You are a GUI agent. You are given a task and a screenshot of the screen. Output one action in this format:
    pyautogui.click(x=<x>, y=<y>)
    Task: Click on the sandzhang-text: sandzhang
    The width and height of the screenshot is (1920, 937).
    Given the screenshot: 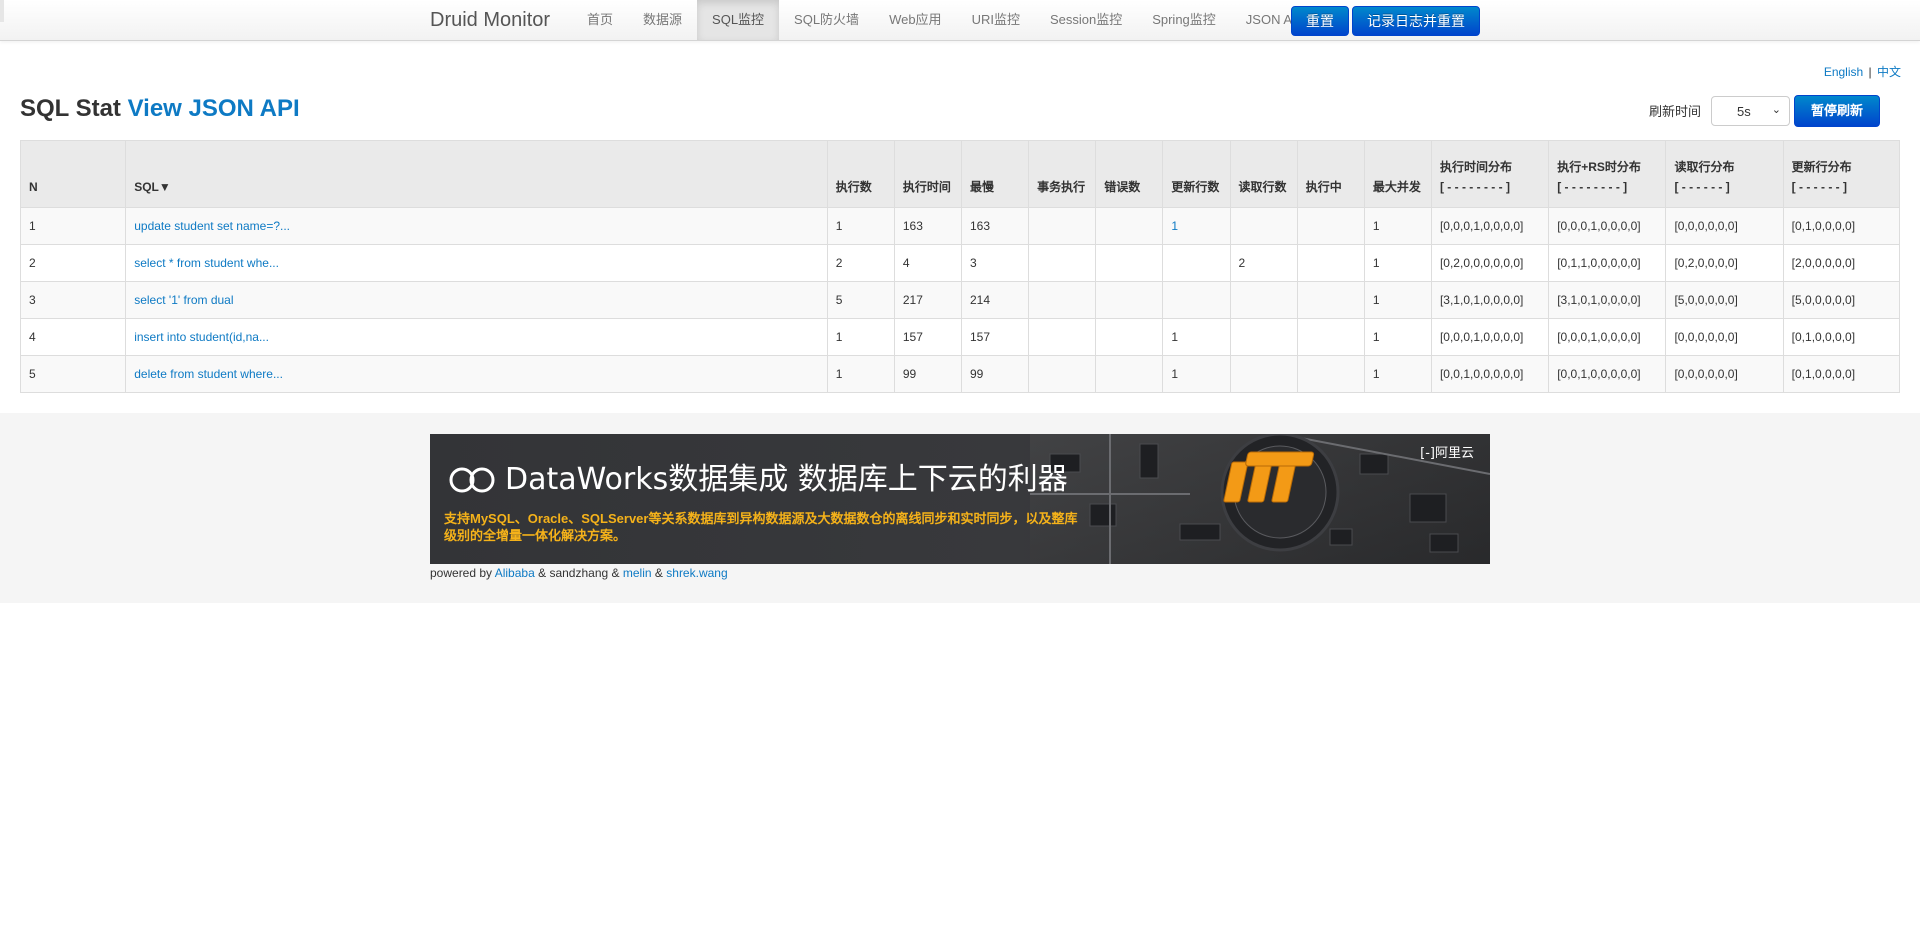 What is the action you would take?
    pyautogui.click(x=579, y=573)
    